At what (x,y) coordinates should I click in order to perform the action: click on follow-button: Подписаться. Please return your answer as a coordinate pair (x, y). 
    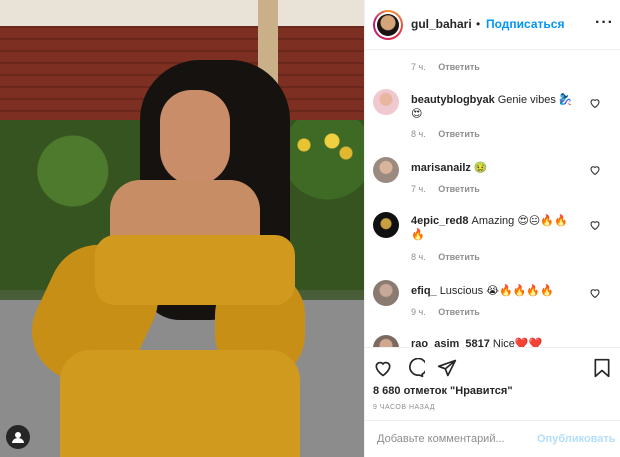
    Looking at the image, I should click on (525, 24).